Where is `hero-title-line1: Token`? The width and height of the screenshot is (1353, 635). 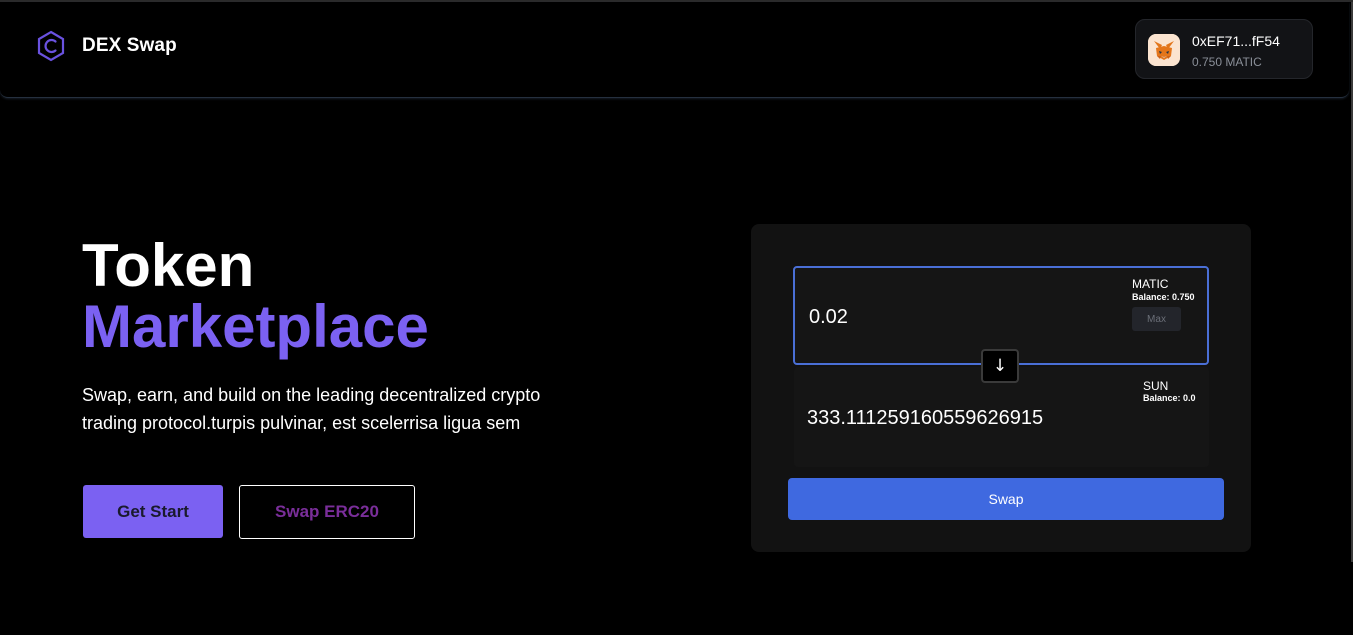
hero-title-line1: Token is located at coordinates (168, 265).